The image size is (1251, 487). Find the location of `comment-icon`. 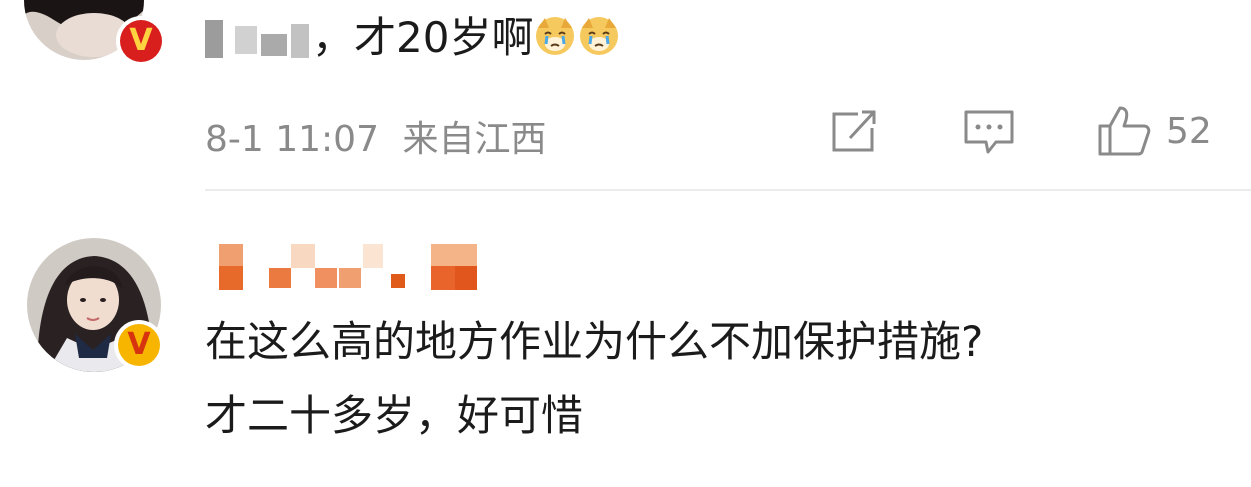

comment-icon is located at coordinates (989, 132).